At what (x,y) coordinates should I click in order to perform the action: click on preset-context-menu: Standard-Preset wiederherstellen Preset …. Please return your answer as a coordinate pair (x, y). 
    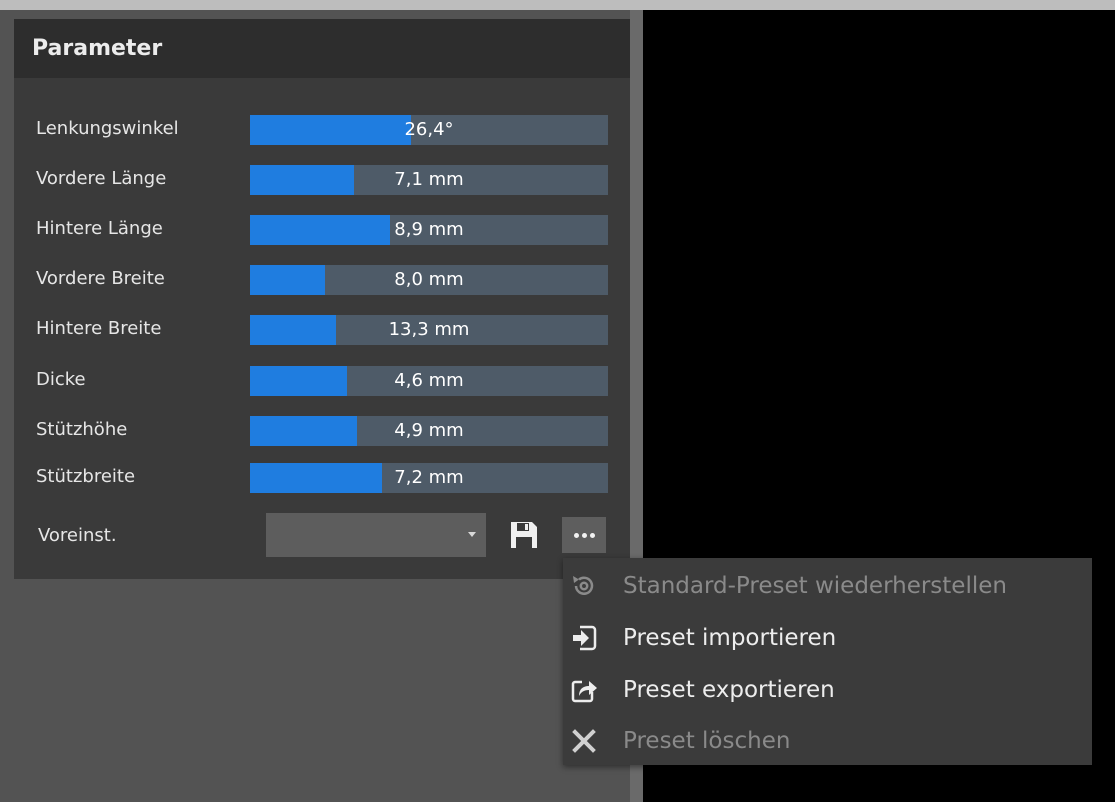
    Looking at the image, I should click on (827, 661).